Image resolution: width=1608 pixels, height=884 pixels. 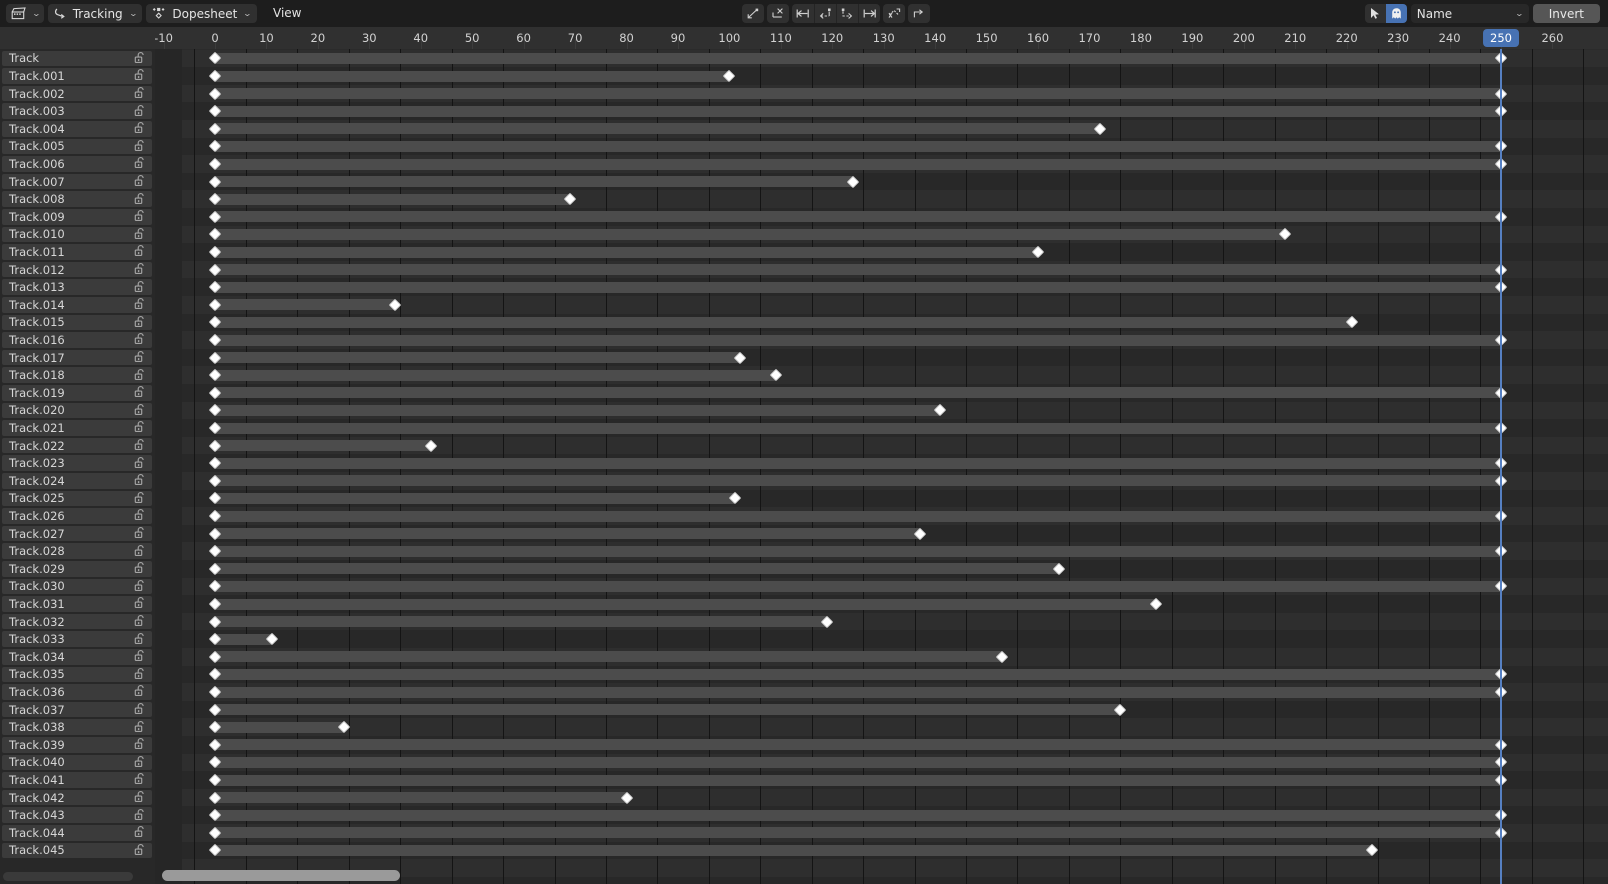 I want to click on channel-row: Track.040, so click(x=77, y=763).